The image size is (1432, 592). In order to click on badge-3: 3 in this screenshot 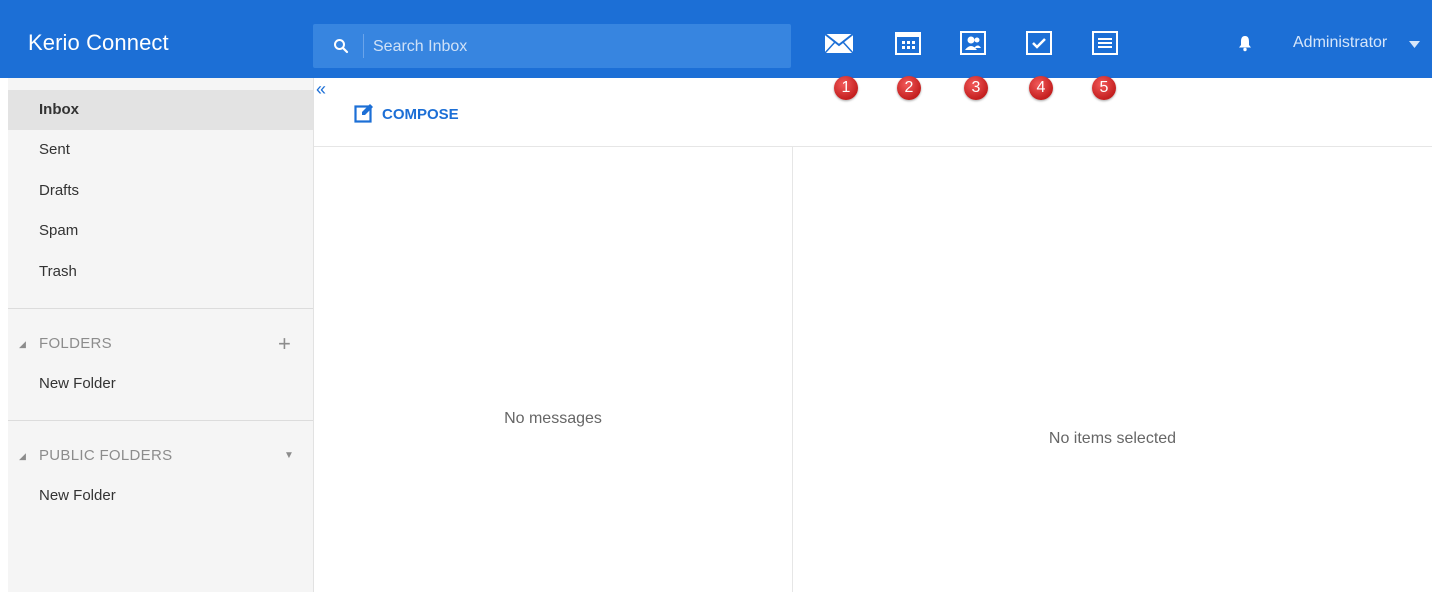, I will do `click(976, 88)`.